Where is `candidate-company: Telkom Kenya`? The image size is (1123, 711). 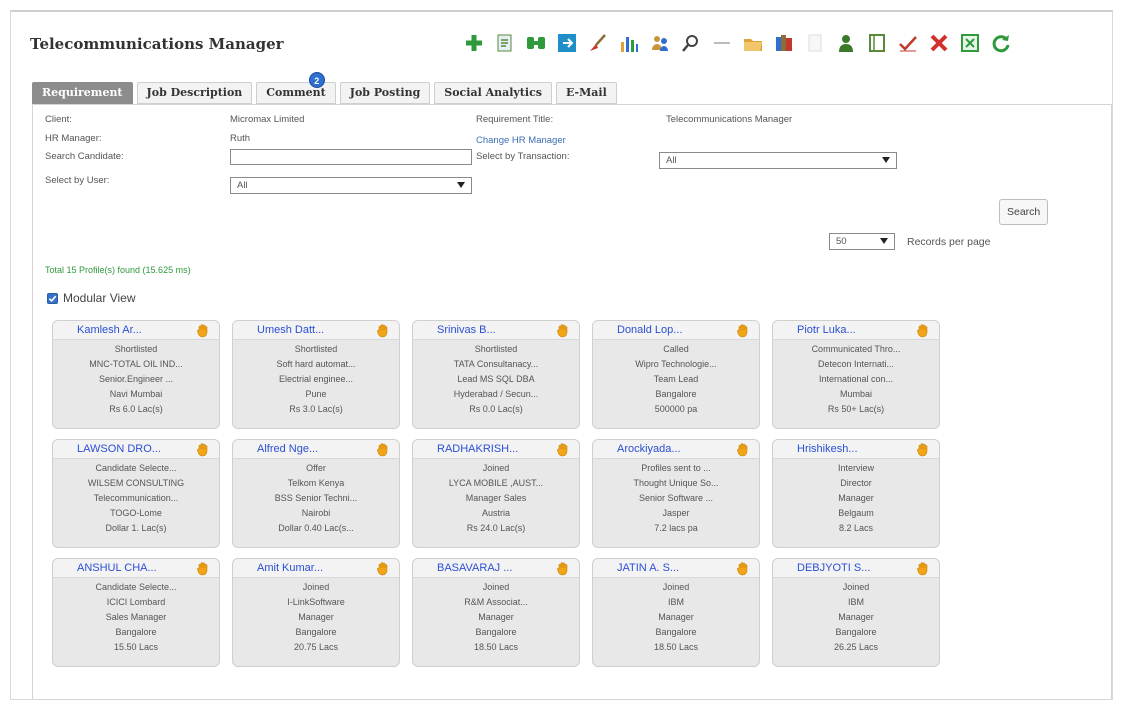
candidate-company: Telkom Kenya is located at coordinates (316, 483).